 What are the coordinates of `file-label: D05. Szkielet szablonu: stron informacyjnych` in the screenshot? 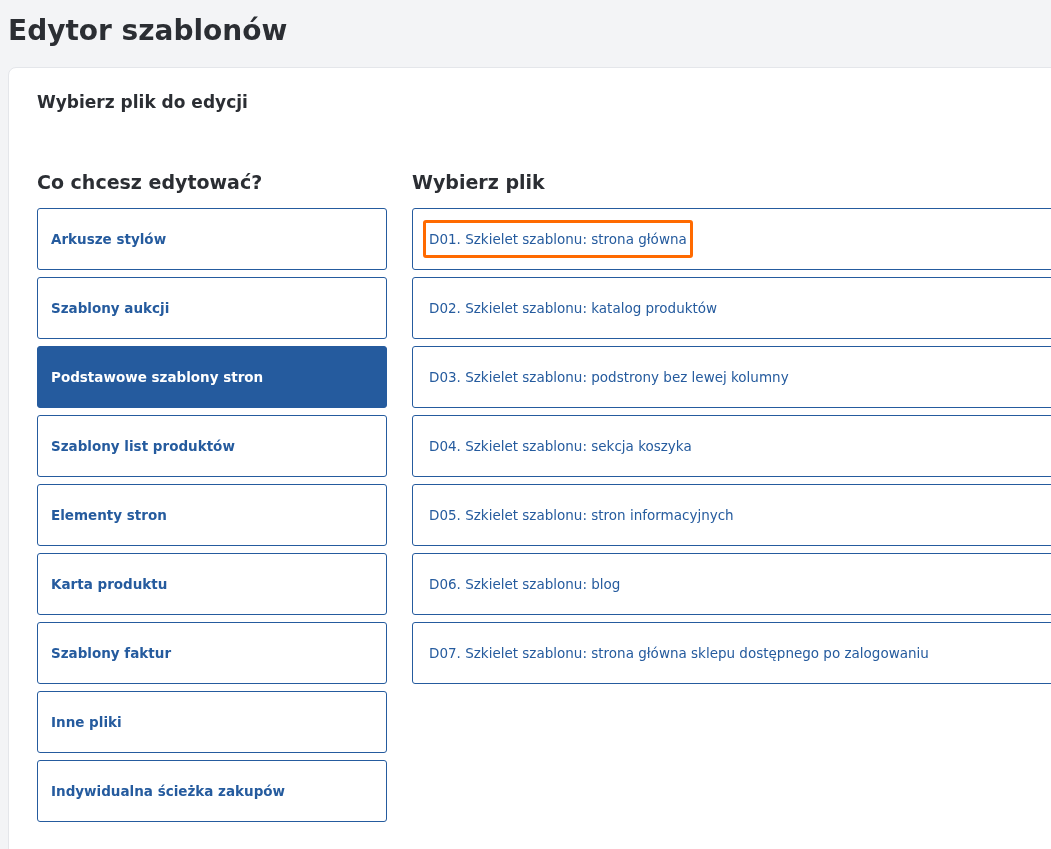 It's located at (581, 515).